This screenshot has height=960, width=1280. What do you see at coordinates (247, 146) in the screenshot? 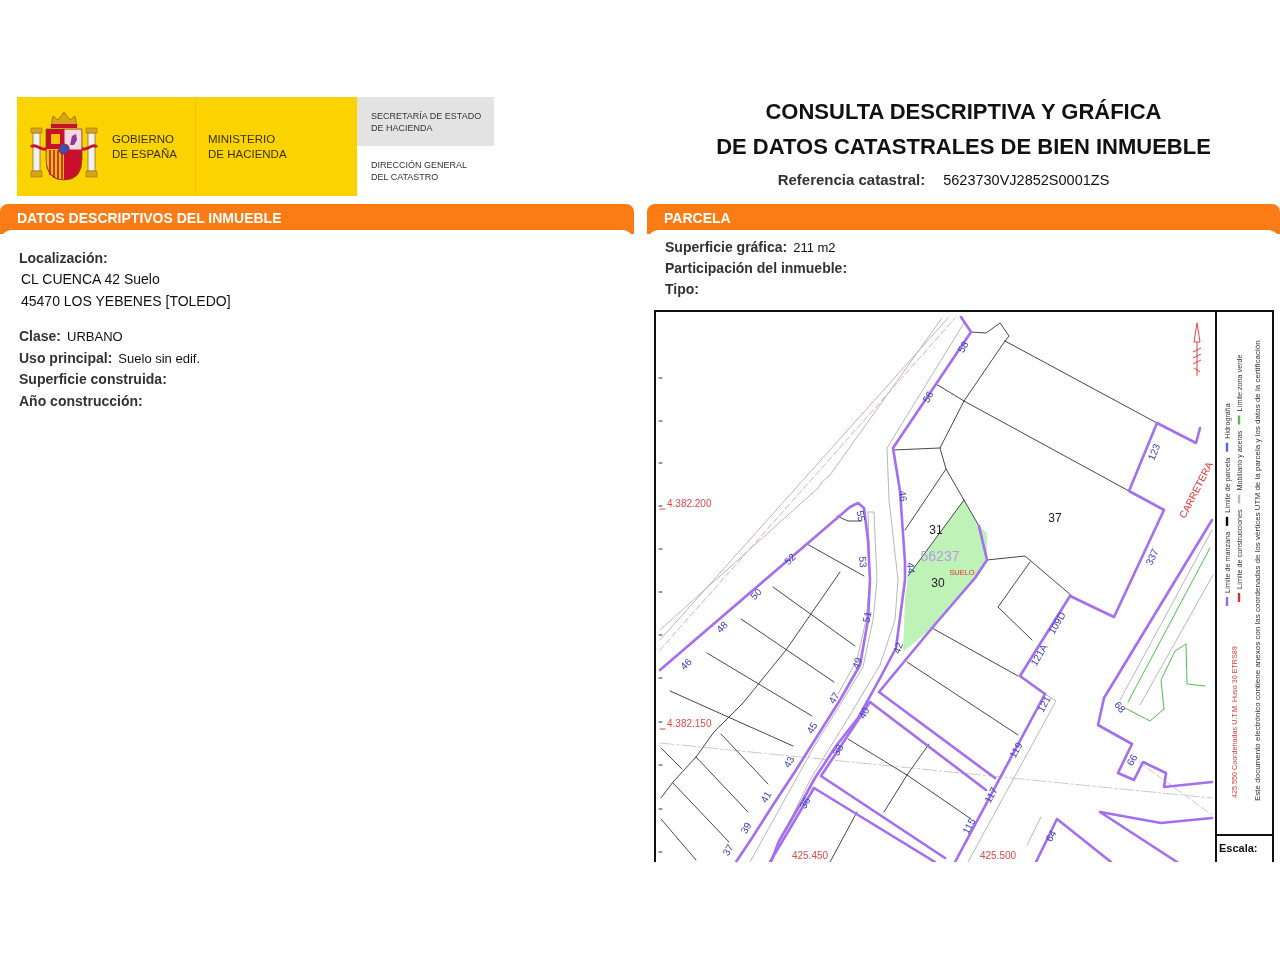
I see `ministry-name: MINISTERIO DE HACIENDA` at bounding box center [247, 146].